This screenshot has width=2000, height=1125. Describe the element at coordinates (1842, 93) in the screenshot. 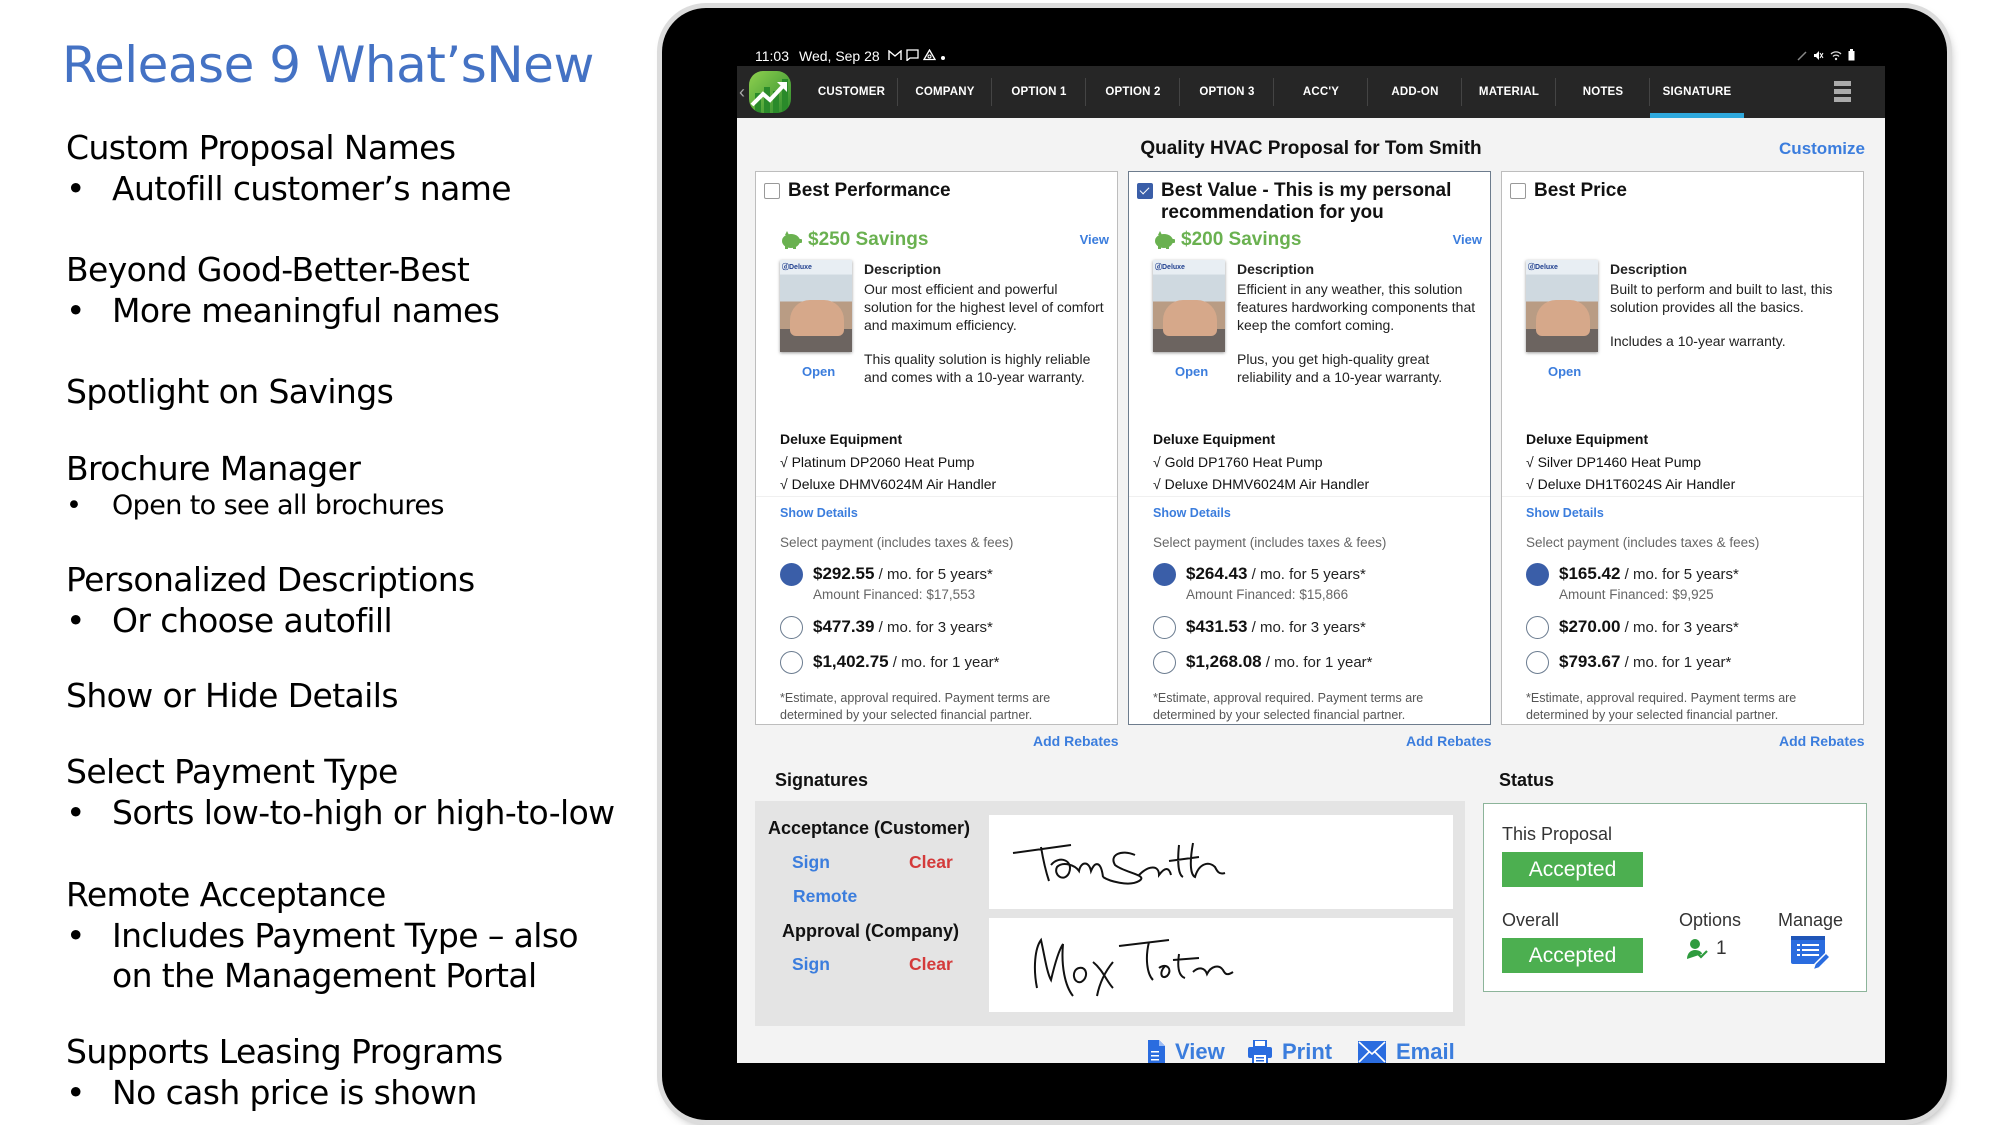

I see `hamburger-menu-icon` at that location.